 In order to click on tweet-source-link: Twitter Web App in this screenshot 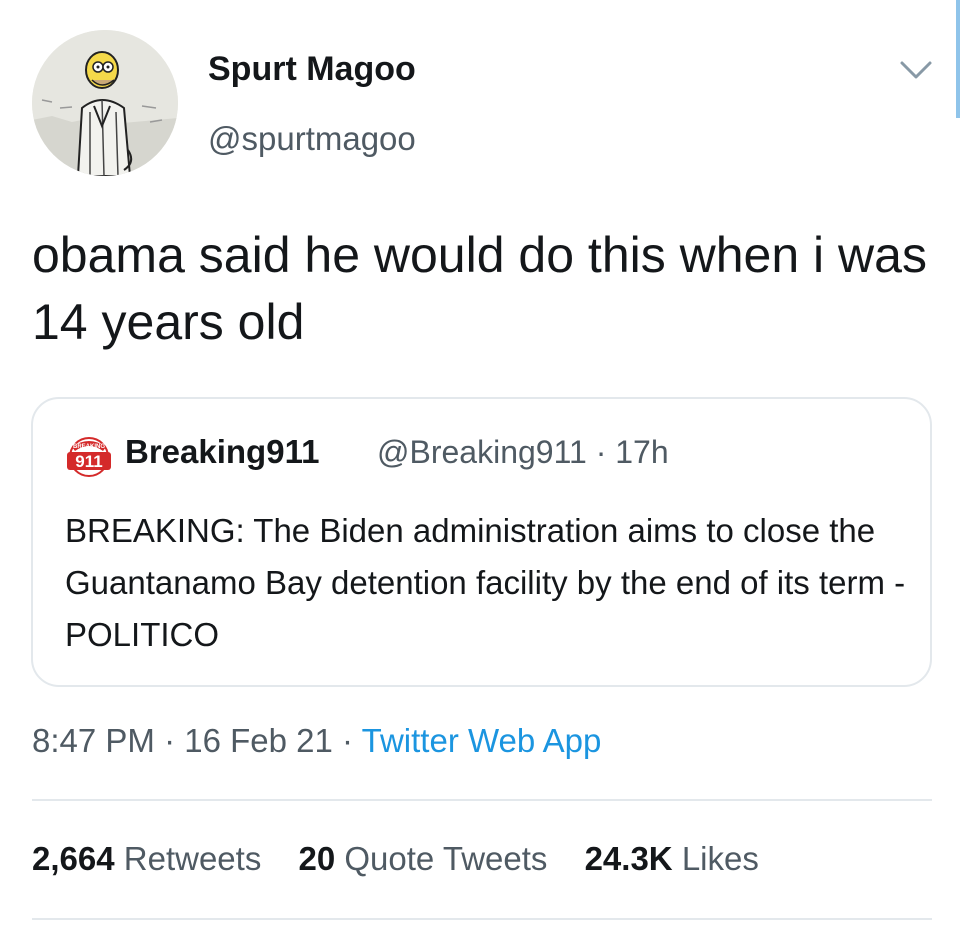, I will do `click(482, 740)`.